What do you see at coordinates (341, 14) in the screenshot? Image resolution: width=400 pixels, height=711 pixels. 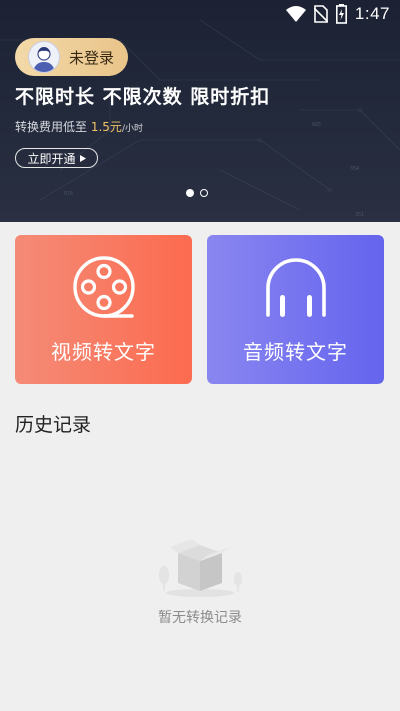 I see `battery-charging-icon` at bounding box center [341, 14].